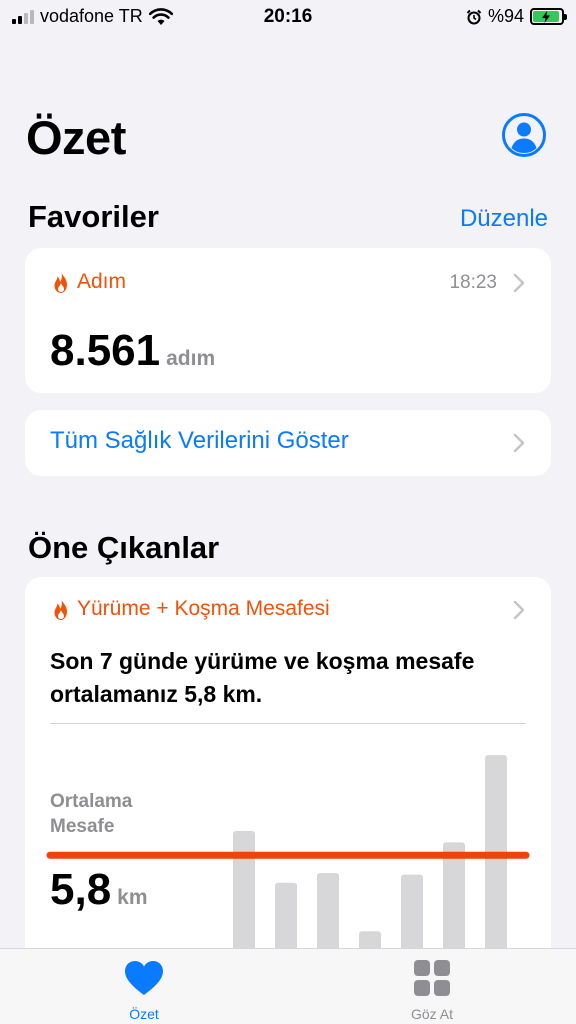 This screenshot has height=1024, width=576. I want to click on battery-fill, so click(546, 16).